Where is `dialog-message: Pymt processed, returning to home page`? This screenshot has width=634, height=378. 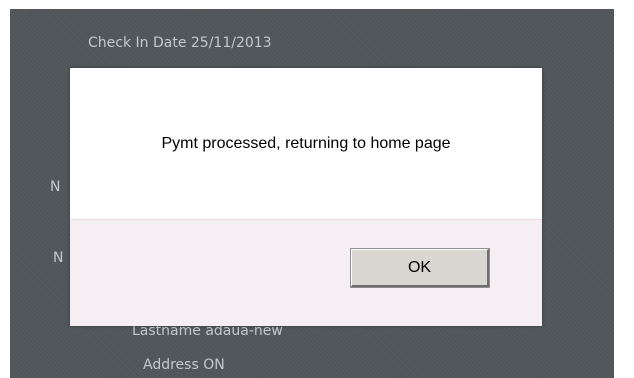
dialog-message: Pymt processed, returning to home page is located at coordinates (306, 143).